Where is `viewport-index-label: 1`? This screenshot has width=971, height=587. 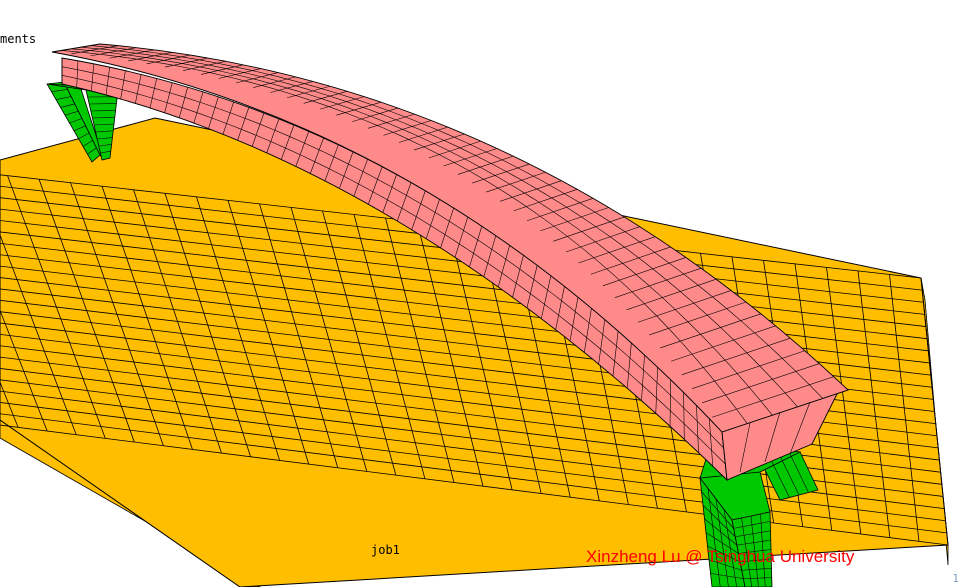
viewport-index-label: 1 is located at coordinates (955, 578).